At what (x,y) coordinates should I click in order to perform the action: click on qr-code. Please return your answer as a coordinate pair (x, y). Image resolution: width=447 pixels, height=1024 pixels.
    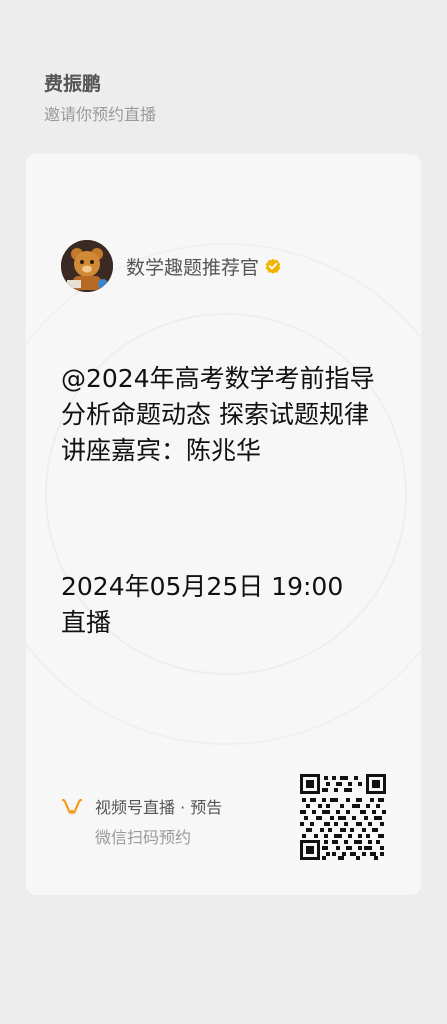
    Looking at the image, I should click on (343, 817).